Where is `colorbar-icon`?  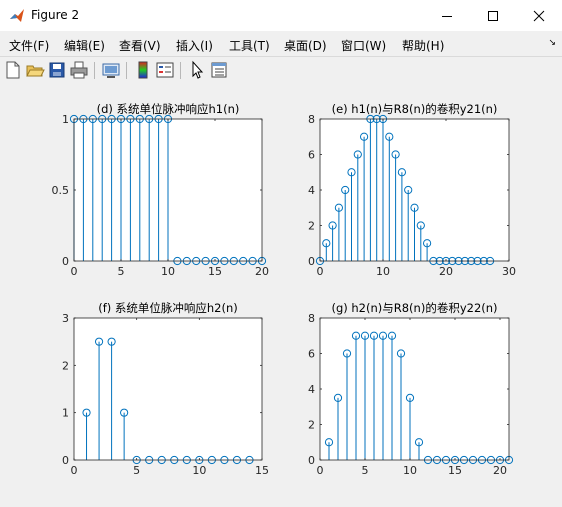
colorbar-icon is located at coordinates (143, 70).